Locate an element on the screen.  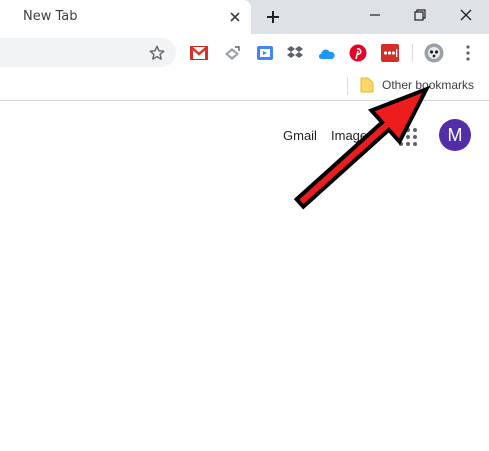
cloud-drive-icon is located at coordinates (265, 53).